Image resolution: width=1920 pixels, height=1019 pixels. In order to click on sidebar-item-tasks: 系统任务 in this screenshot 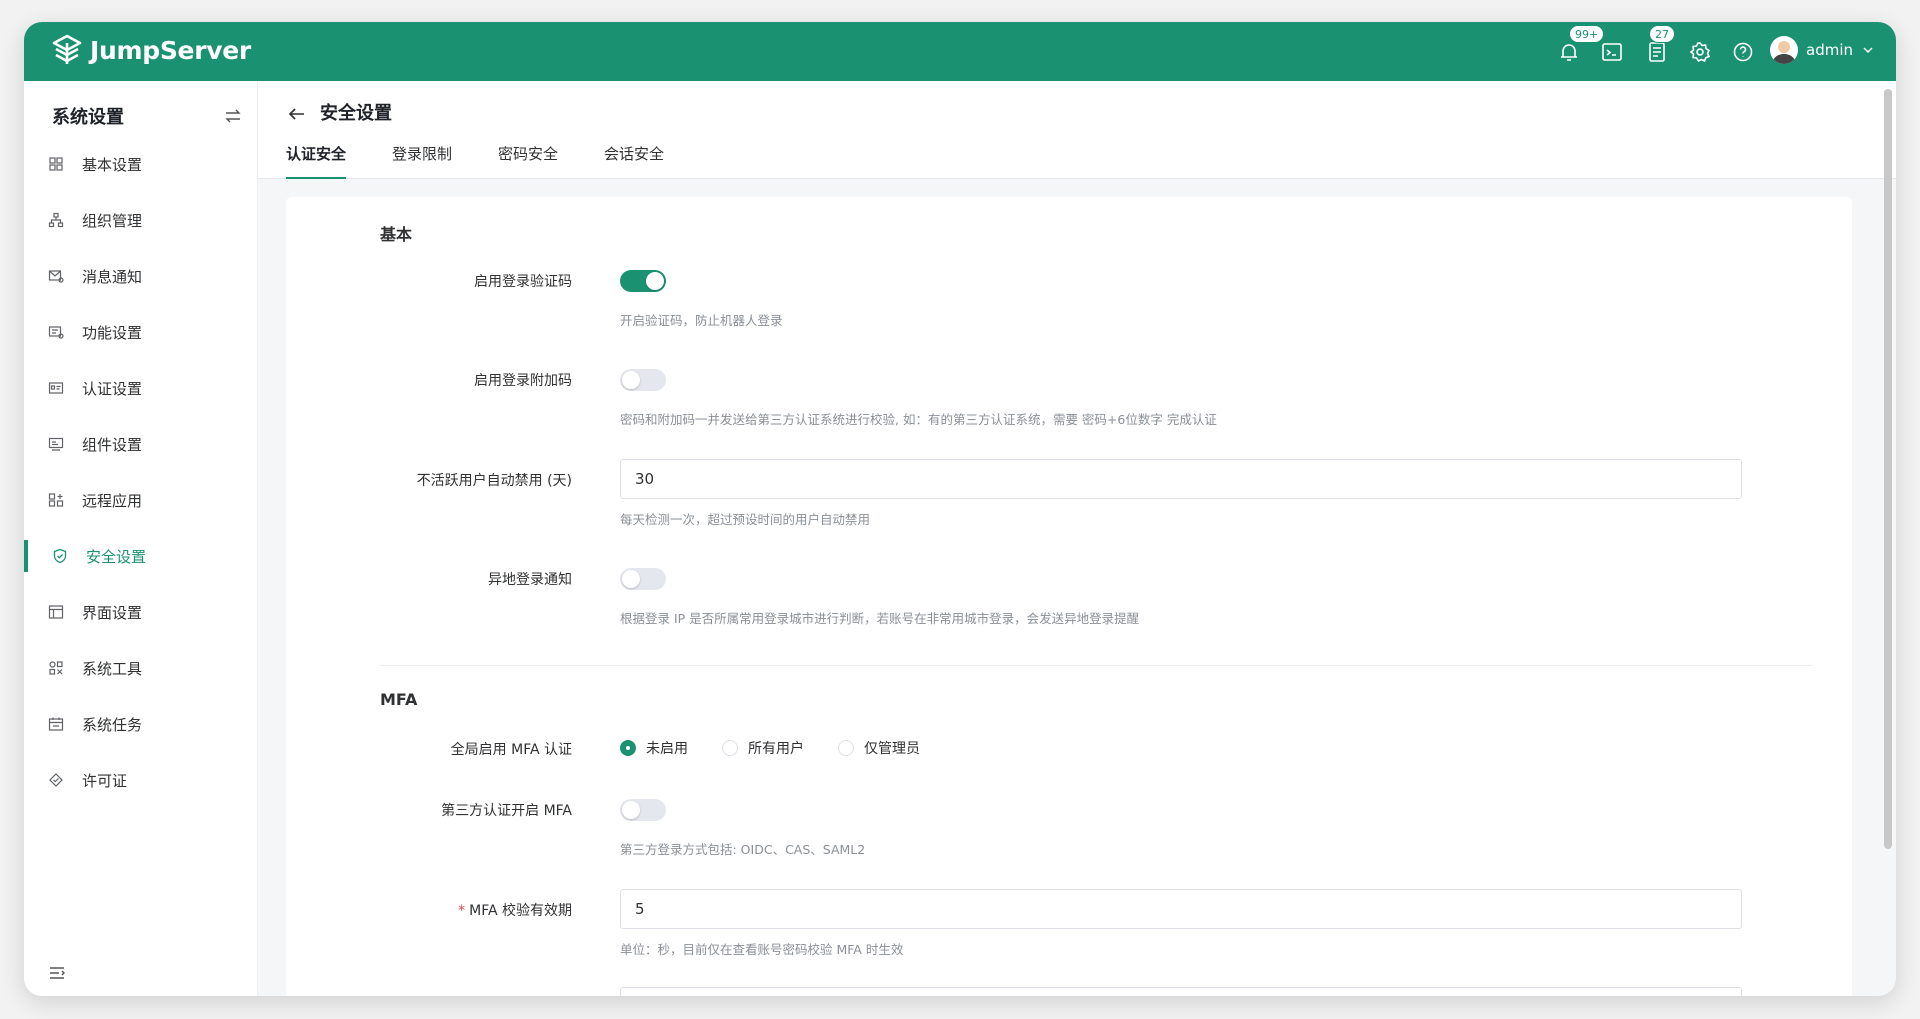, I will do `click(140, 724)`.